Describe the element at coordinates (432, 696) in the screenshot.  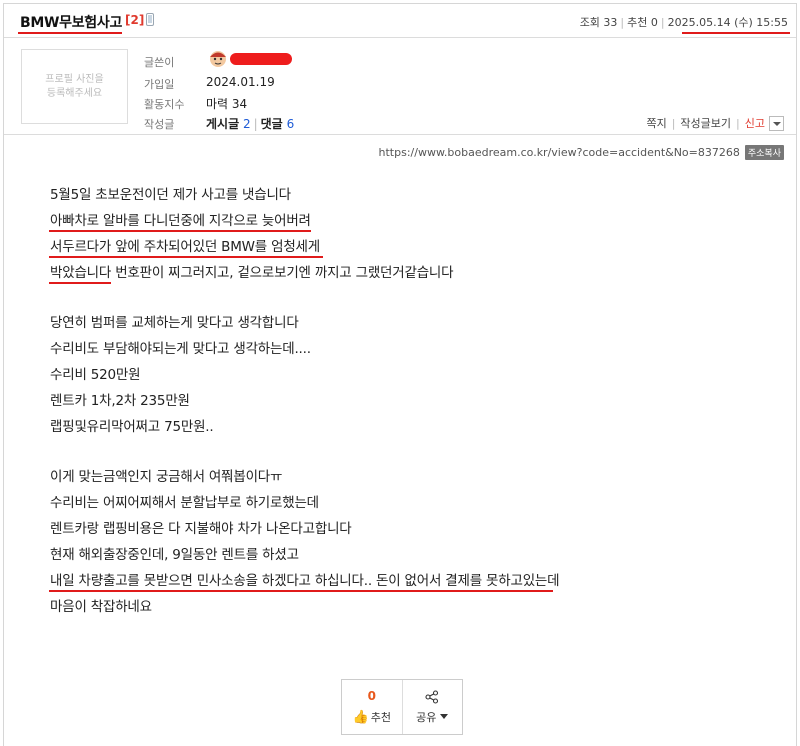
I see `share-icon` at that location.